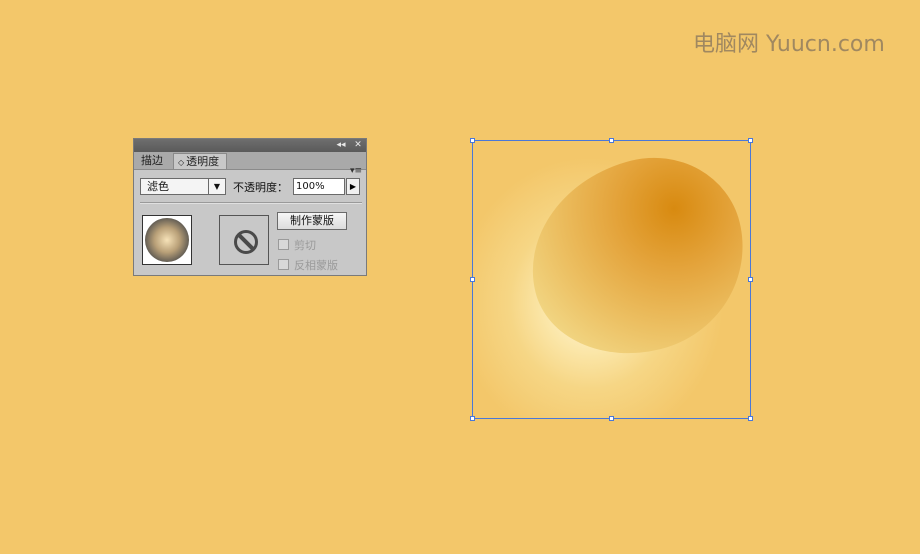 Image resolution: width=920 pixels, height=554 pixels. Describe the element at coordinates (318, 244) in the screenshot. I see `clip-checkbox: 剪切` at that location.